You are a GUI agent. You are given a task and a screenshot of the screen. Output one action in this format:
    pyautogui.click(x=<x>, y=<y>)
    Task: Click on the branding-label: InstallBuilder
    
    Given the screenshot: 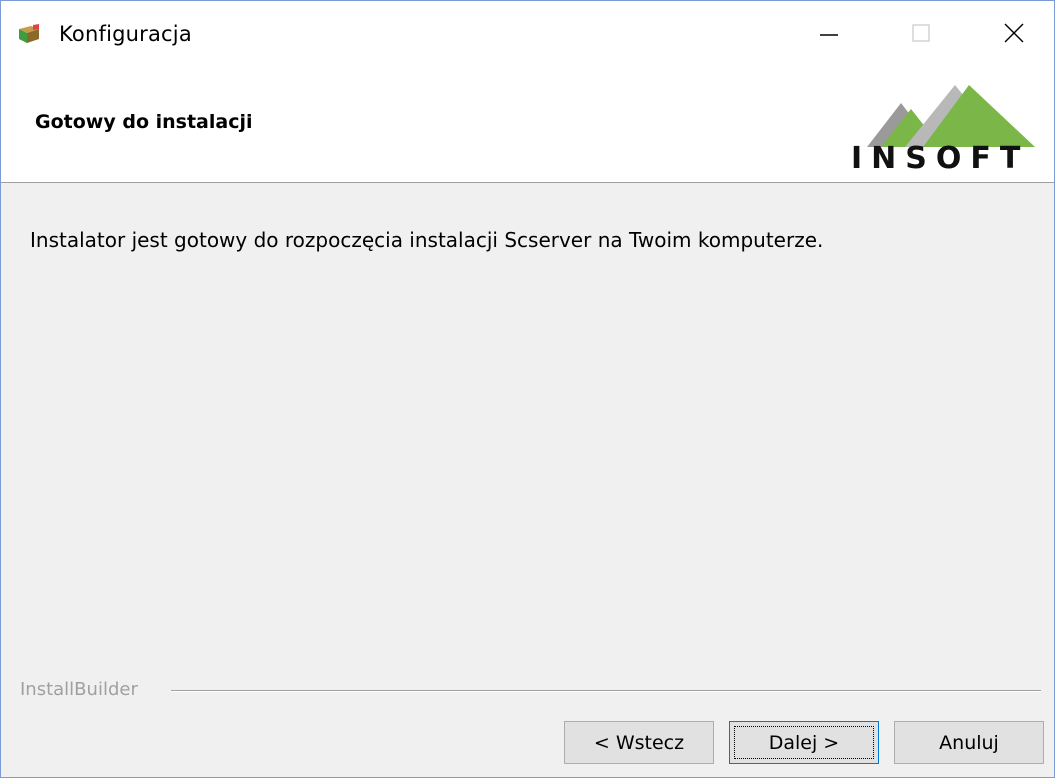 What is the action you would take?
    pyautogui.click(x=83, y=689)
    